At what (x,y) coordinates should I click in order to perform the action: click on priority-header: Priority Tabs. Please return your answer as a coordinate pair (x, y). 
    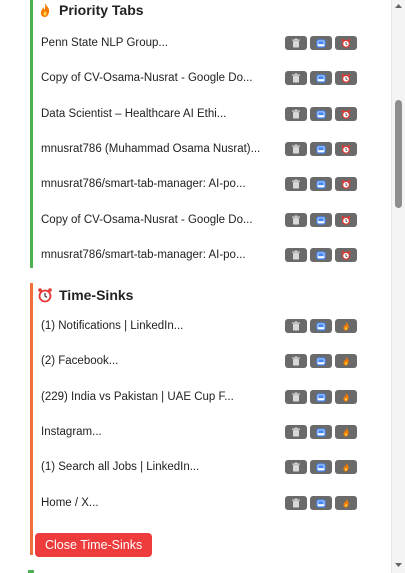
    Looking at the image, I should click on (90, 10).